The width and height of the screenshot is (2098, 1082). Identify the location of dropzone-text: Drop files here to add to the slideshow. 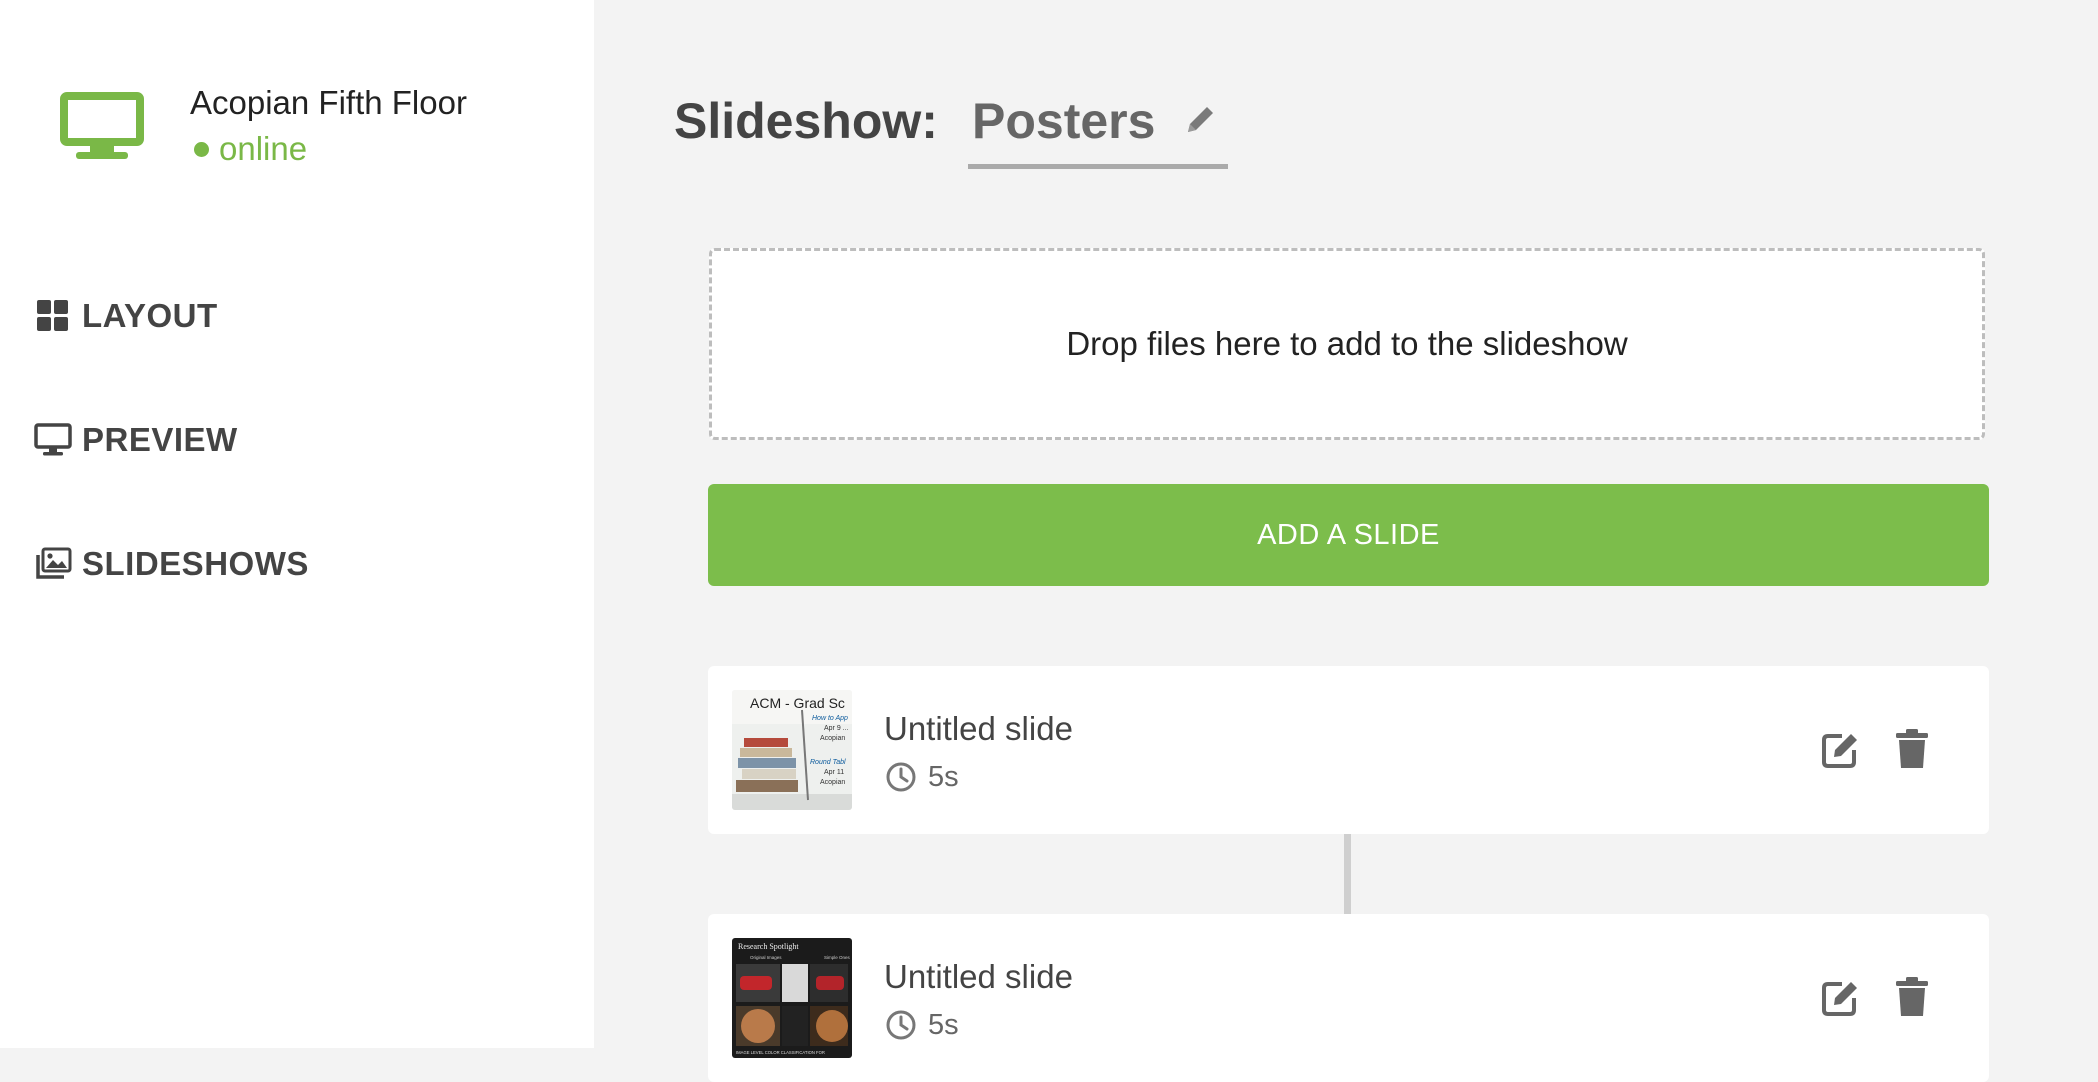
(1347, 343).